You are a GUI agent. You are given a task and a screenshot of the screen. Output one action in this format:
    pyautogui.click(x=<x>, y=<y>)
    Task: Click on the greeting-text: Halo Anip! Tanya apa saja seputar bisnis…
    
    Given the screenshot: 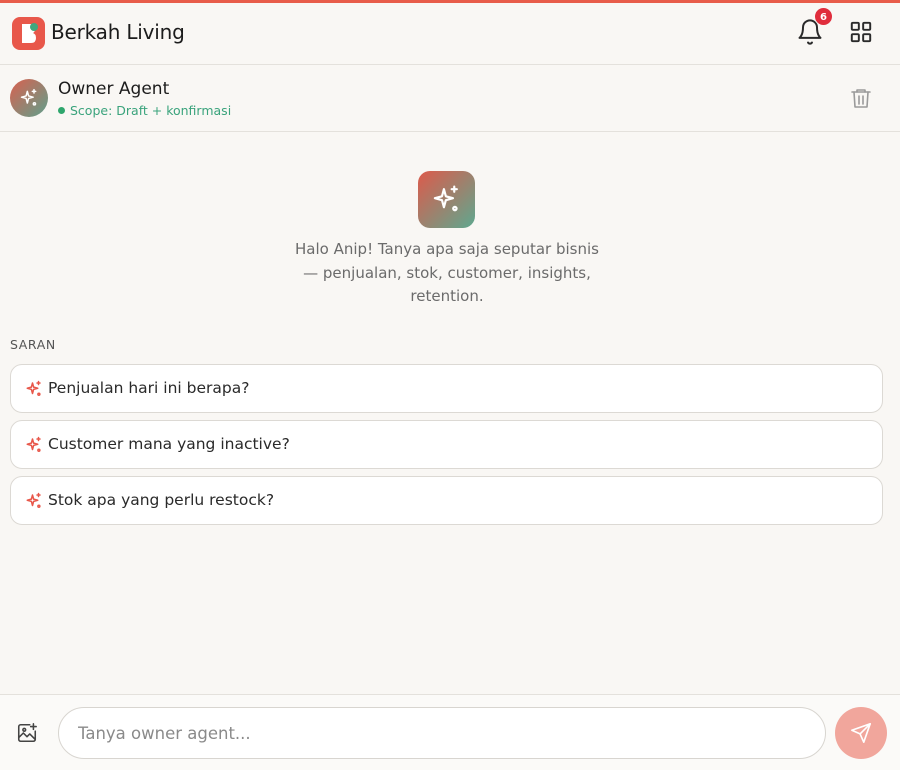 What is the action you would take?
    pyautogui.click(x=447, y=272)
    